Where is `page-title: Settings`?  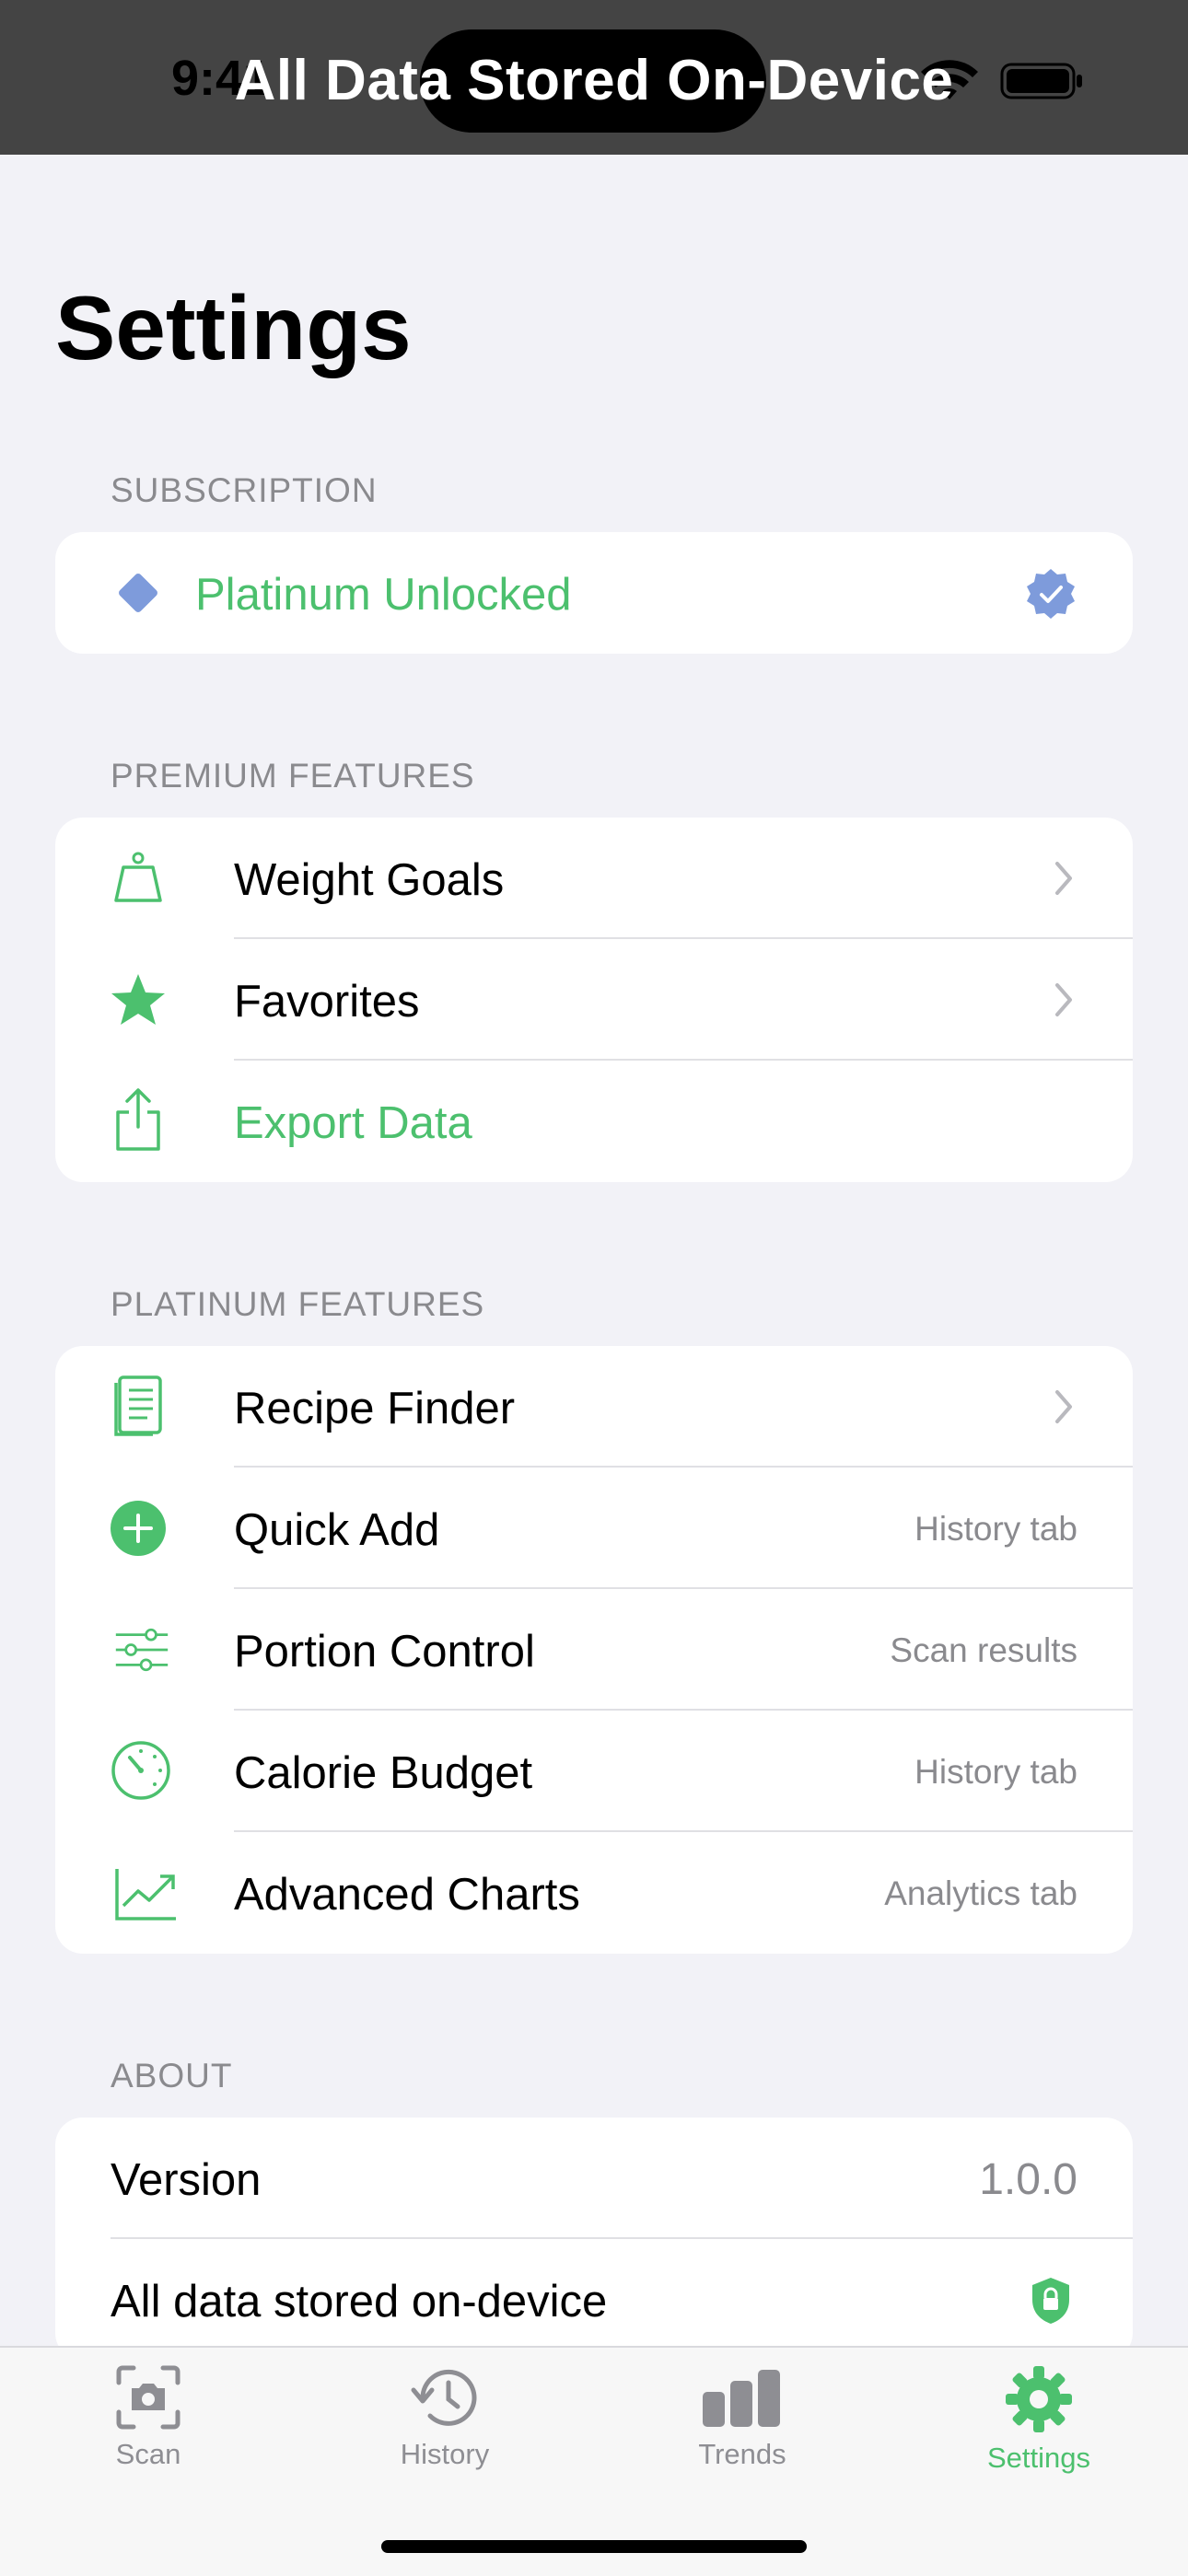
page-title: Settings is located at coordinates (233, 327).